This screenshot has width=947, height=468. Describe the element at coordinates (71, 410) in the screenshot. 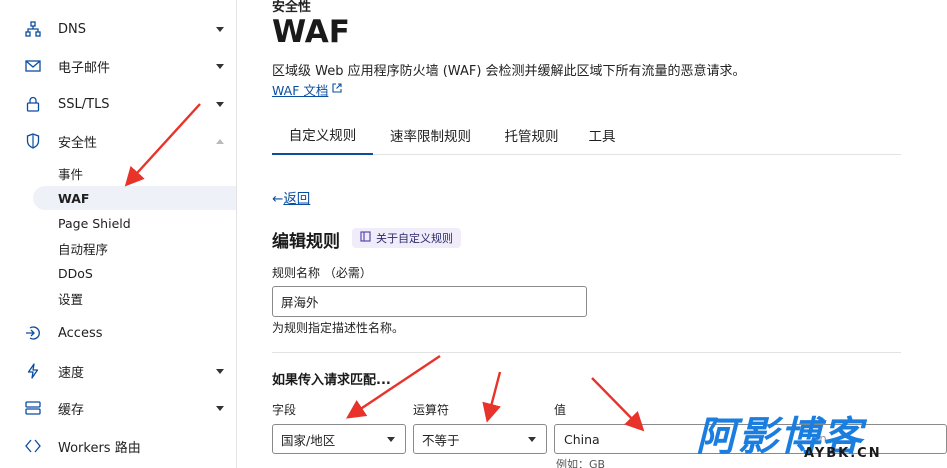

I see `sidebar-item-label: 缓存` at that location.